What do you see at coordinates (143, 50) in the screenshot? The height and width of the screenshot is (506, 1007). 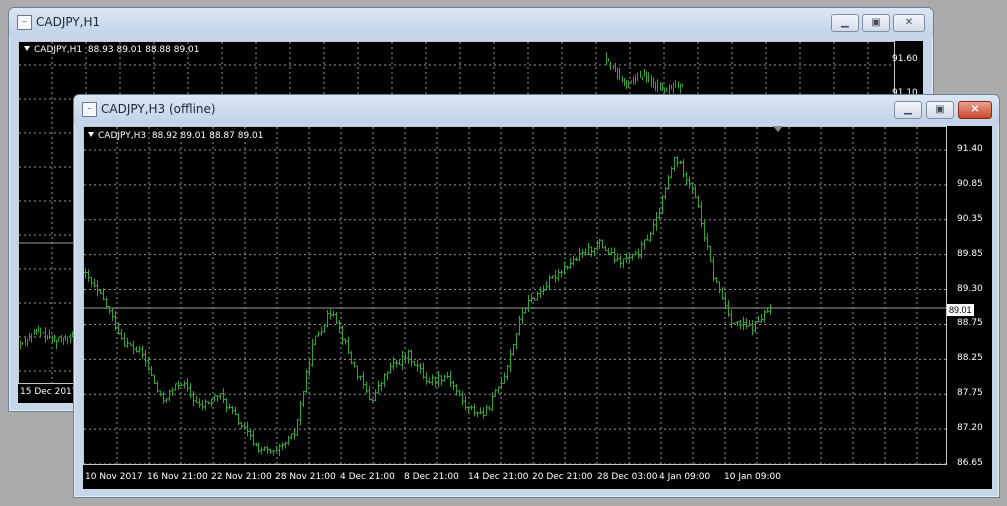 I see `ohlc-values: 88.93 89.01 88.88 89.01` at bounding box center [143, 50].